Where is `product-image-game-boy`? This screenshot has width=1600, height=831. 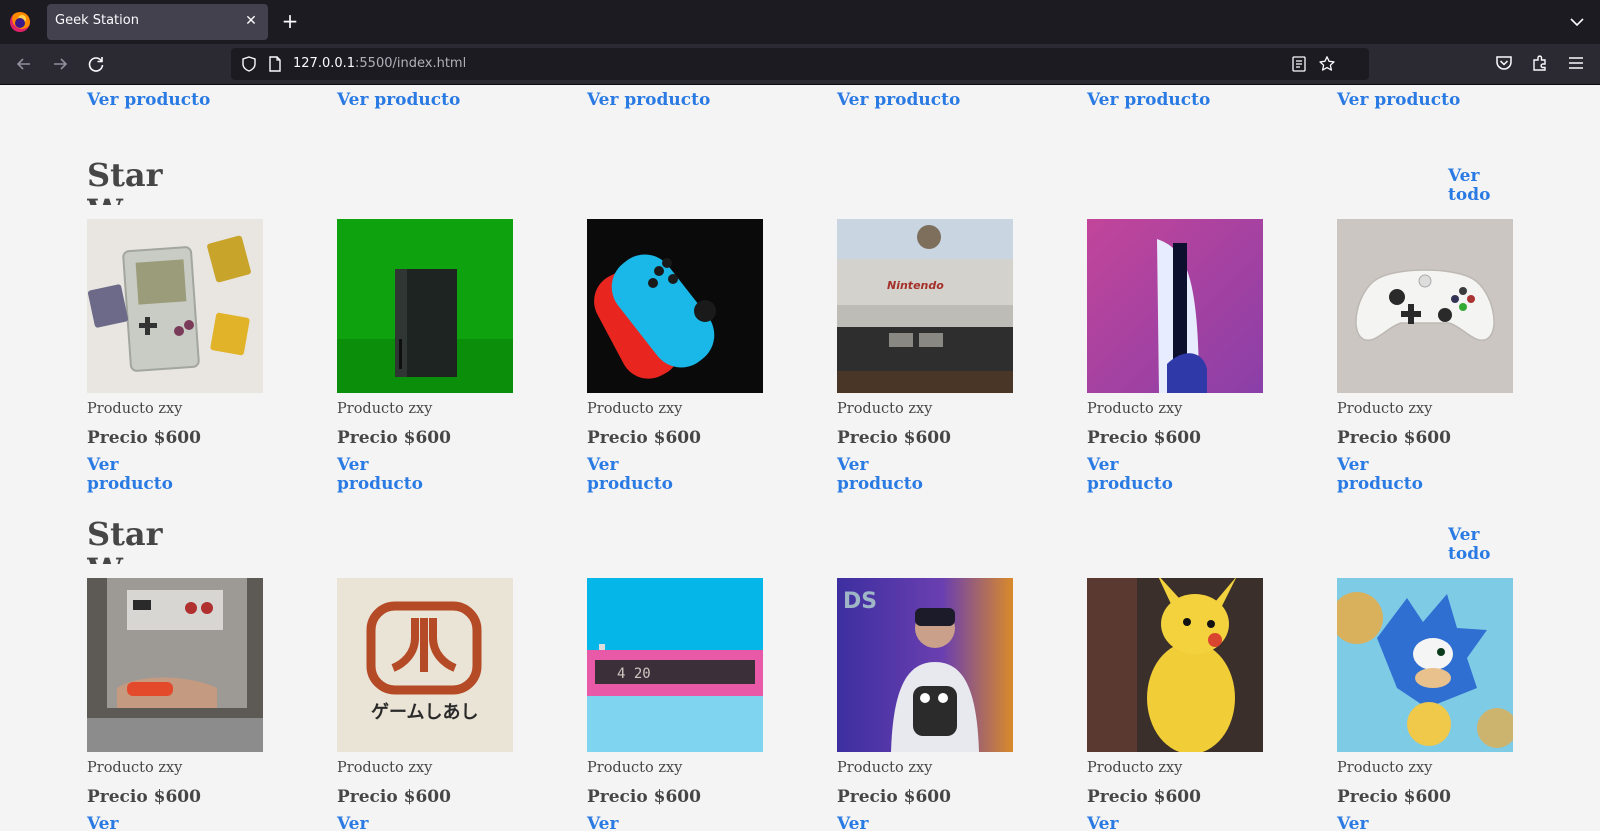 product-image-game-boy is located at coordinates (175, 306).